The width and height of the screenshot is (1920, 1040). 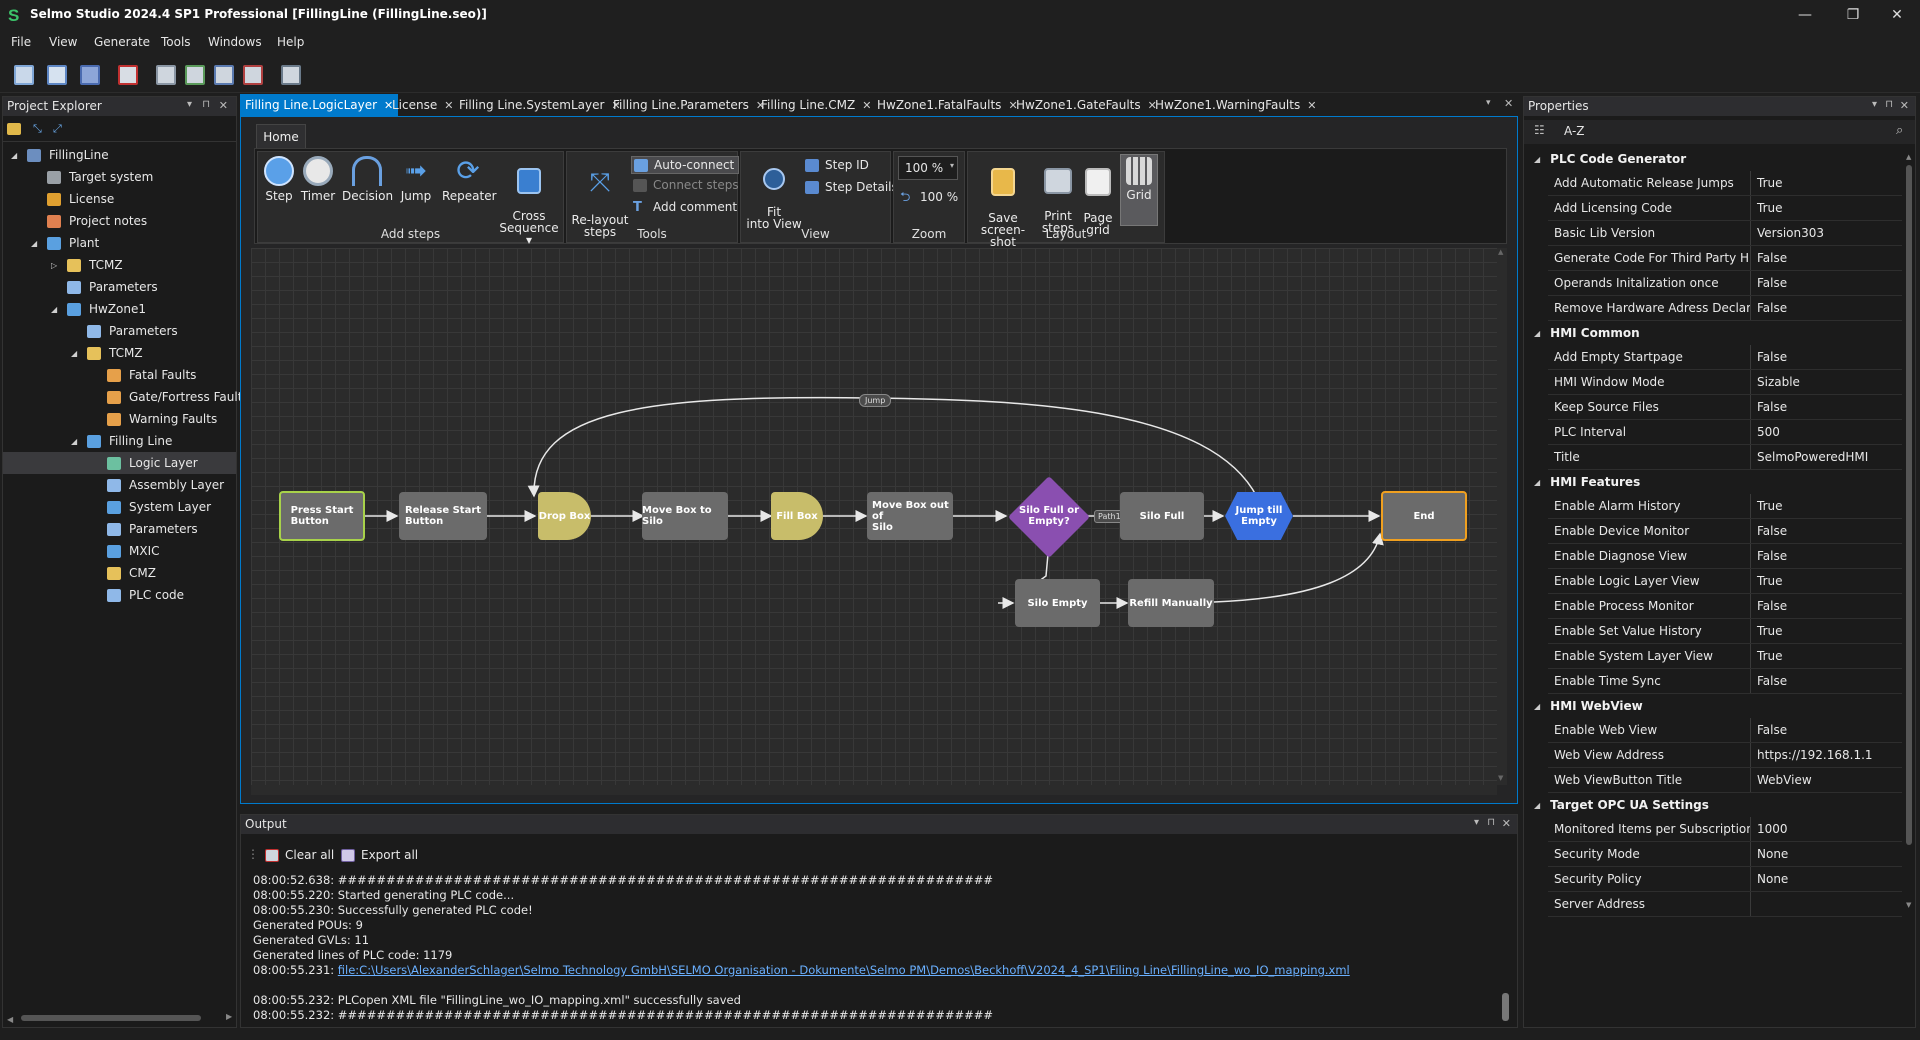 What do you see at coordinates (1725, 606) in the screenshot?
I see `property-row: Enable Process Monitor False` at bounding box center [1725, 606].